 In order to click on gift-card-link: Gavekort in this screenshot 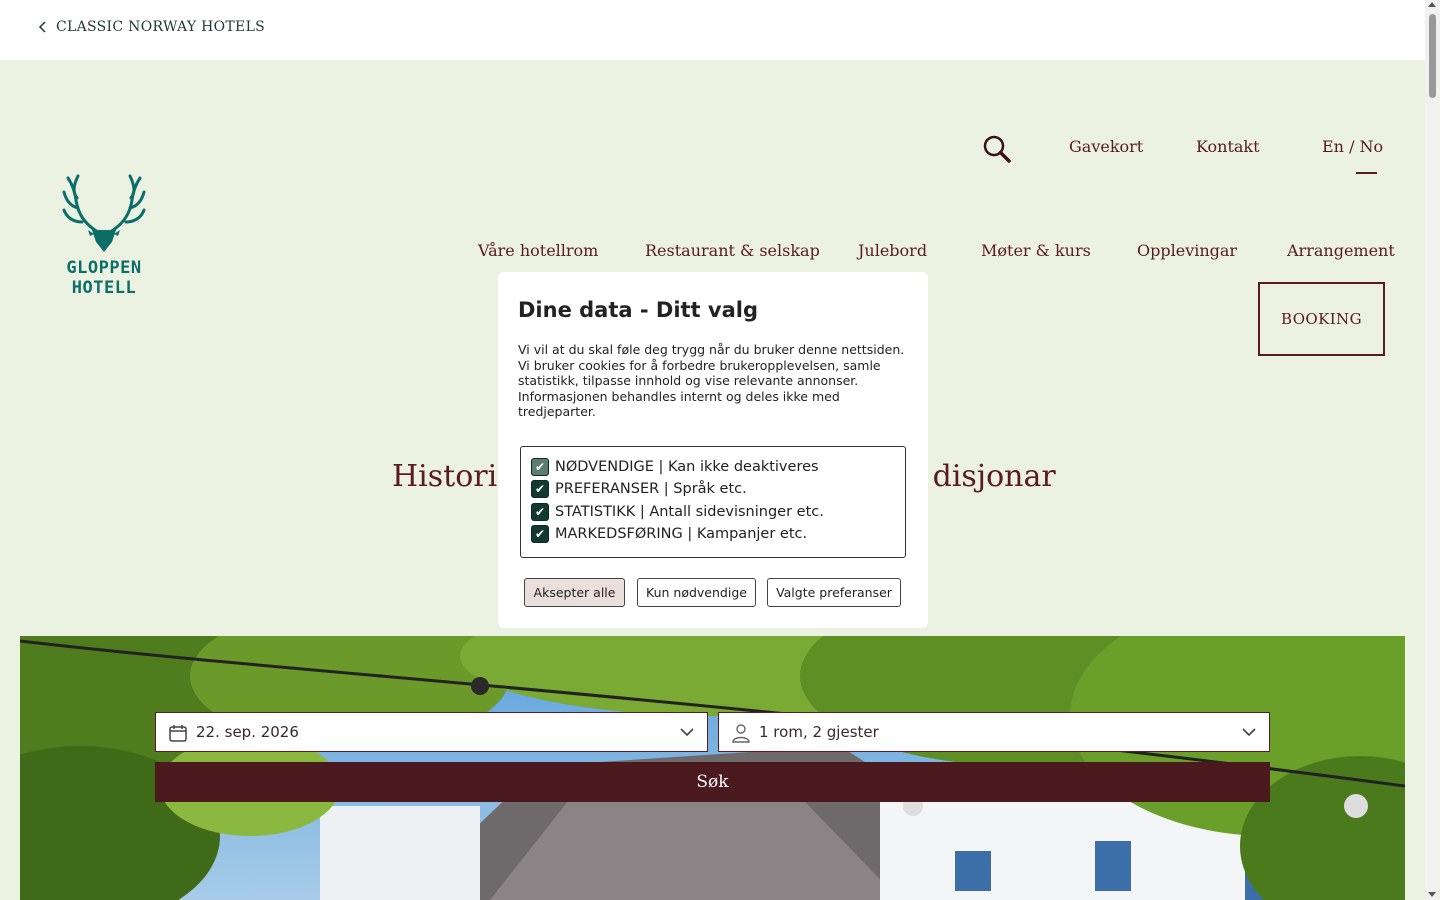, I will do `click(1106, 152)`.